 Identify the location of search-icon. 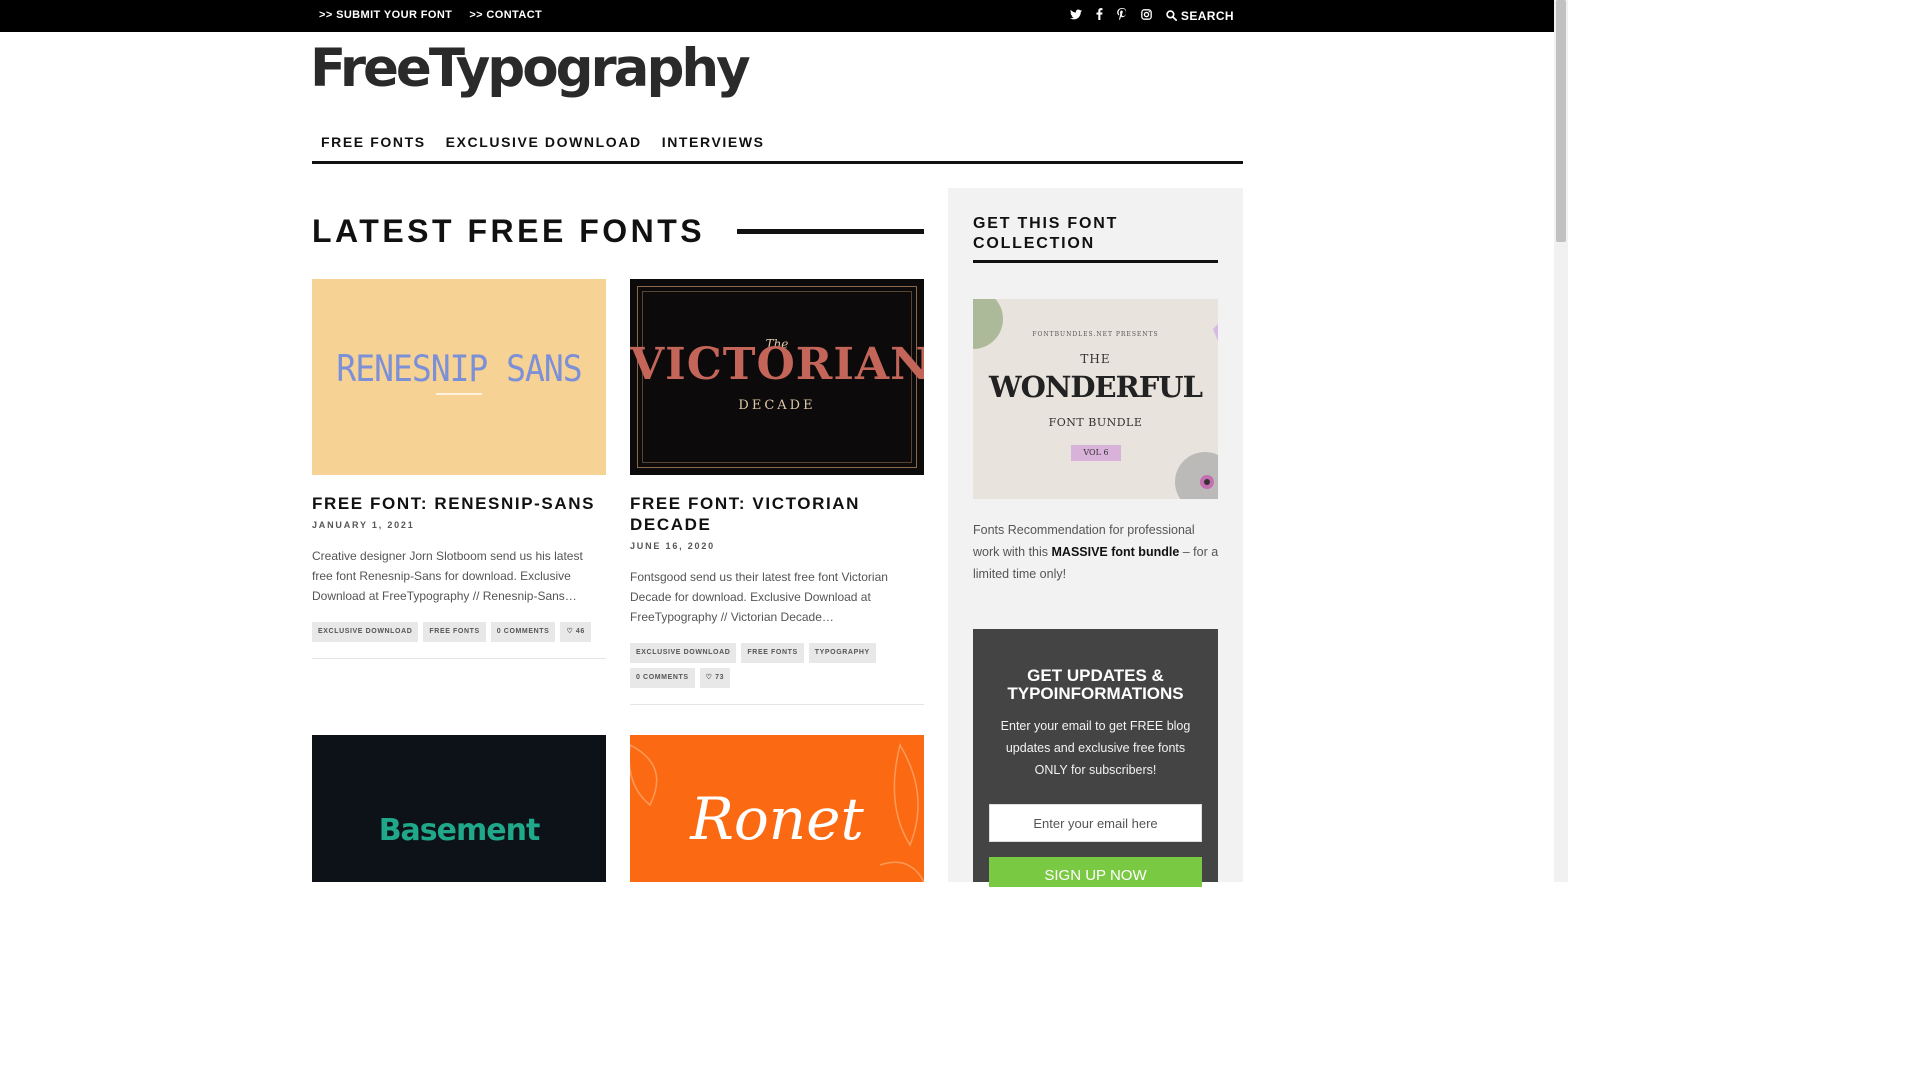
(1171, 15).